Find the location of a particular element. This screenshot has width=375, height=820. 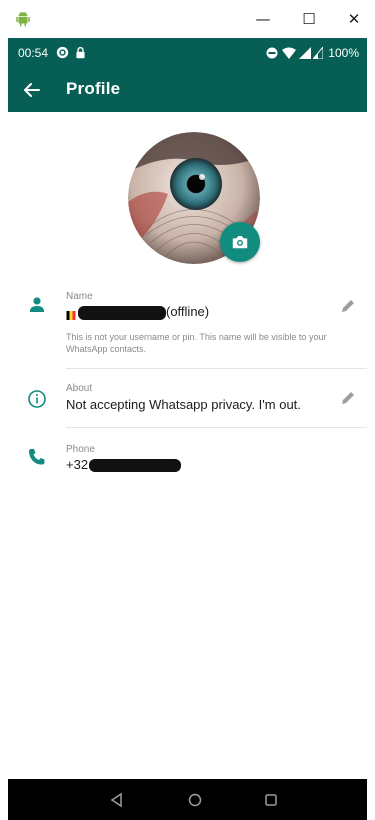

do-not-disturb-icon is located at coordinates (272, 53).